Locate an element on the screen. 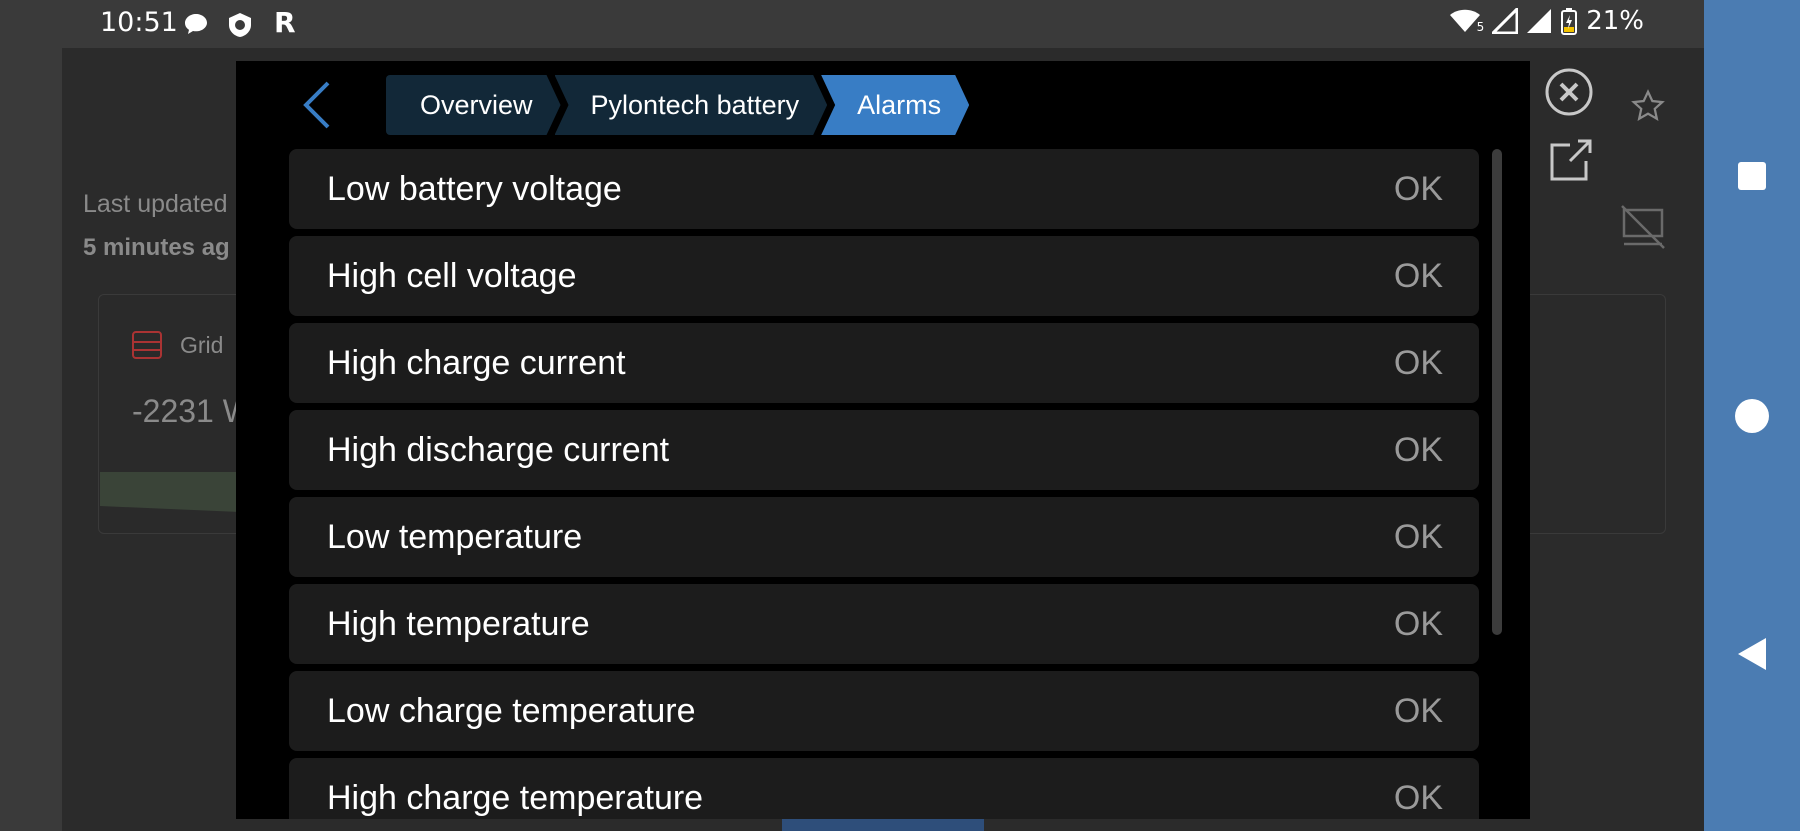 The image size is (1800, 831). status-bar: 10:51 R 5 21% is located at coordinates (852, 24).